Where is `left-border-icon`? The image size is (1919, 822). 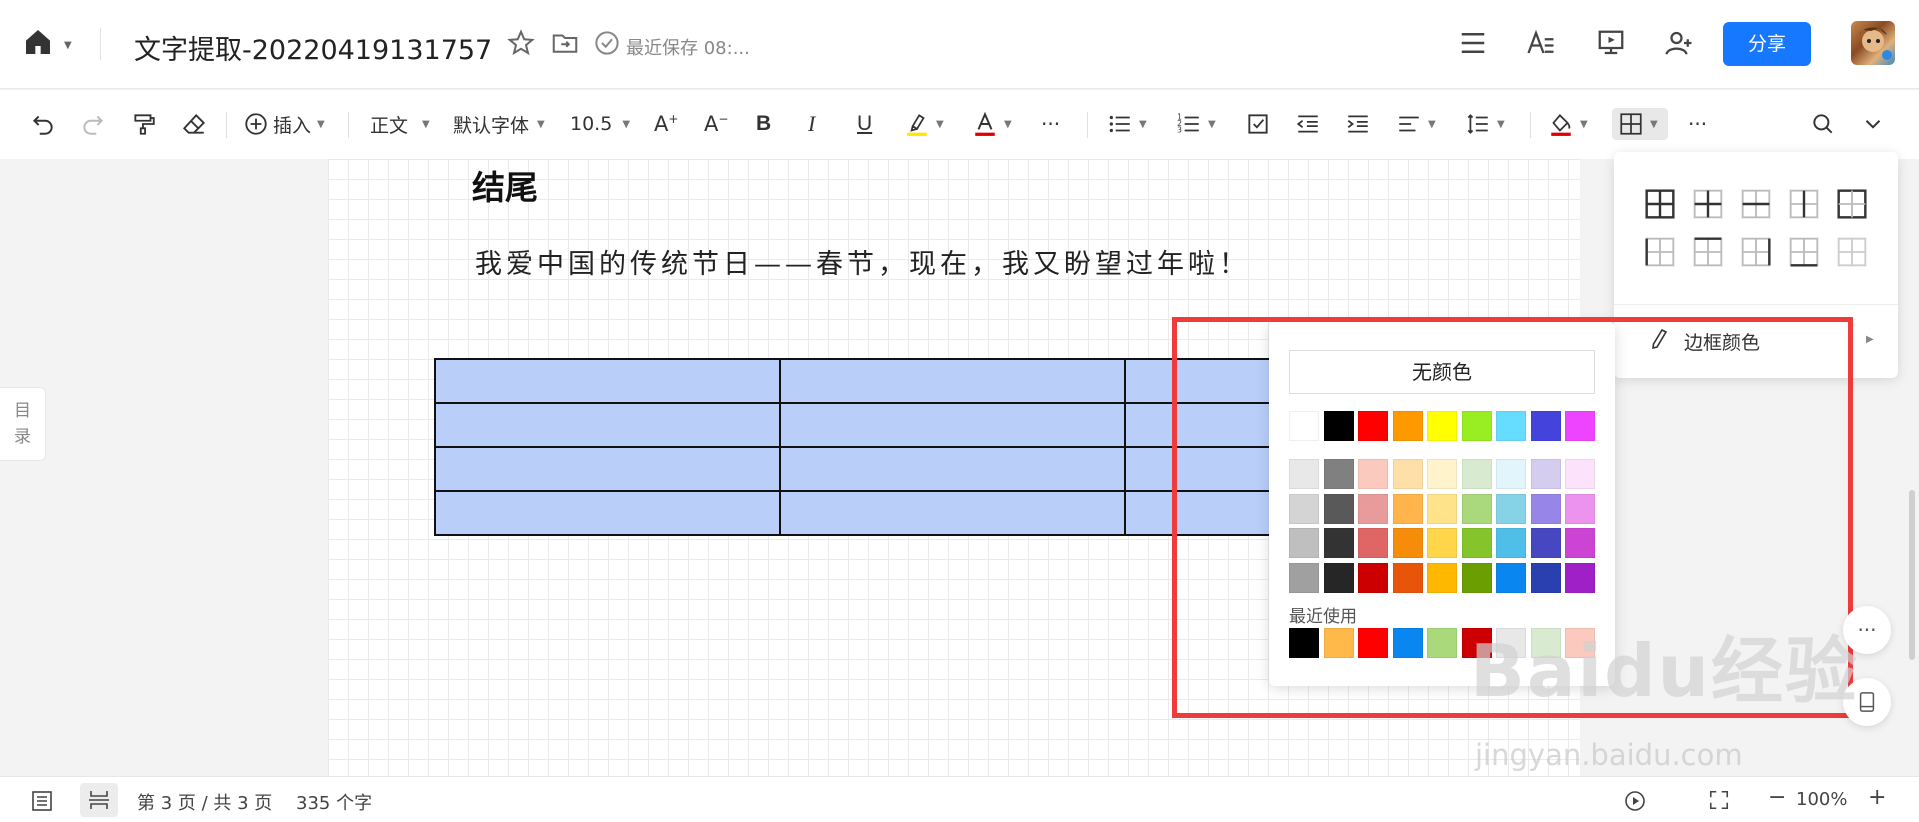
left-border-icon is located at coordinates (1660, 252).